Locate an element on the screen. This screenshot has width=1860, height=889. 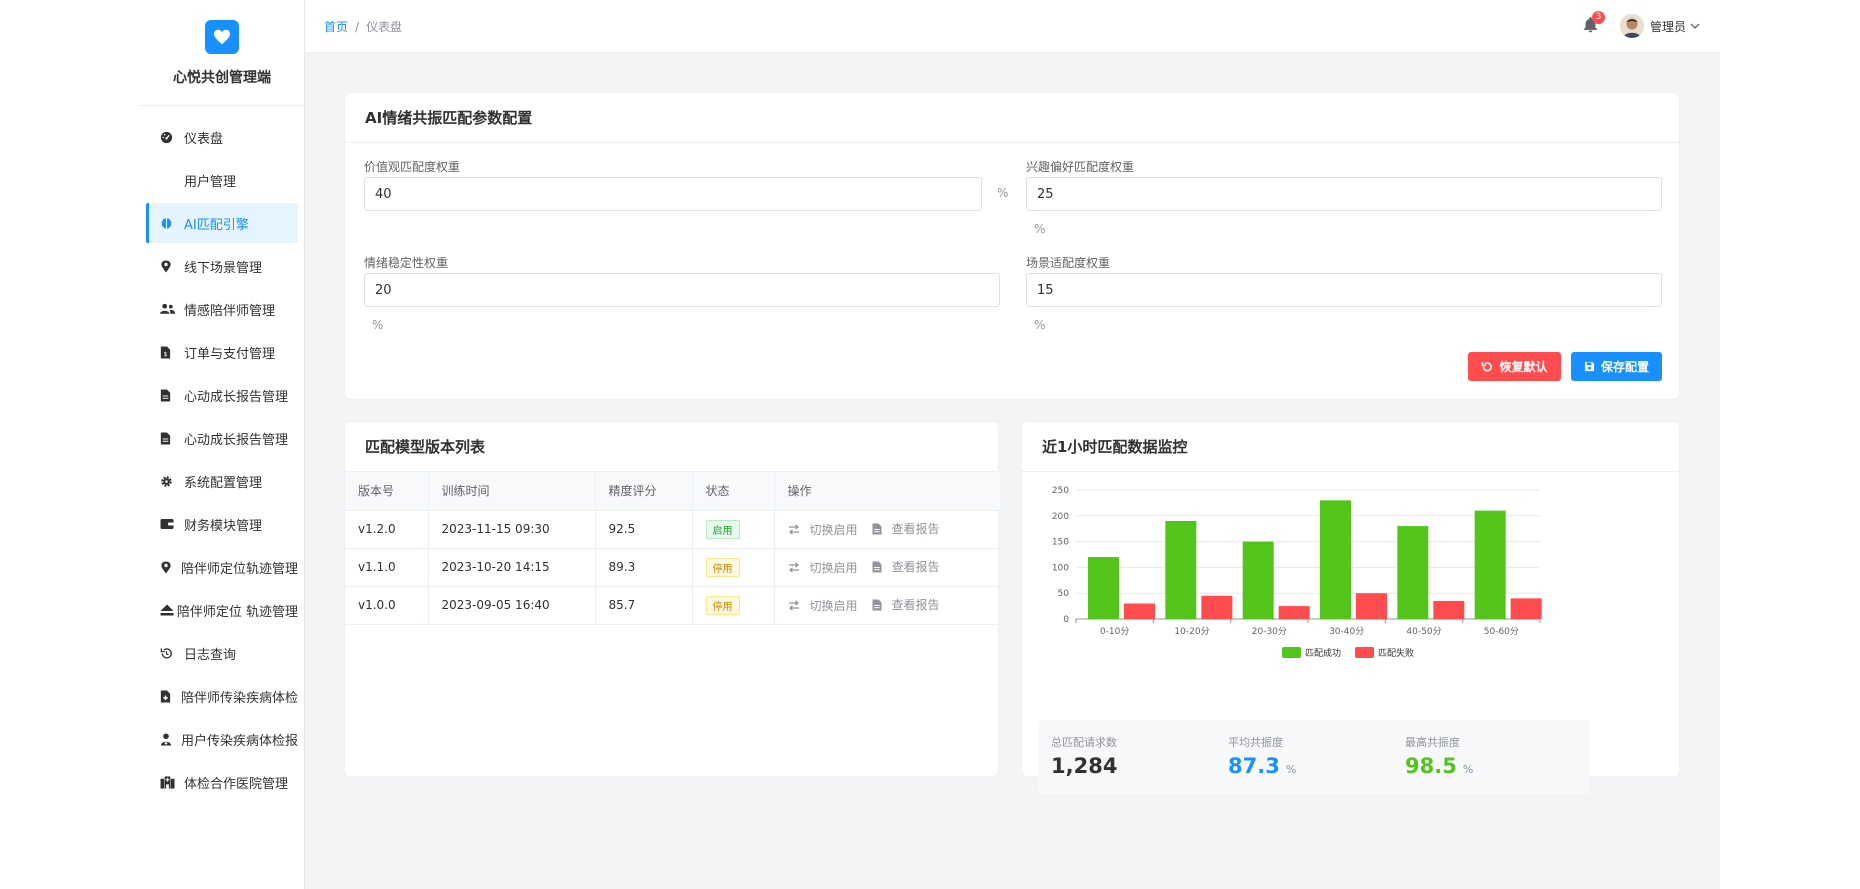
stat-value: 87.3 is located at coordinates (1254, 766).